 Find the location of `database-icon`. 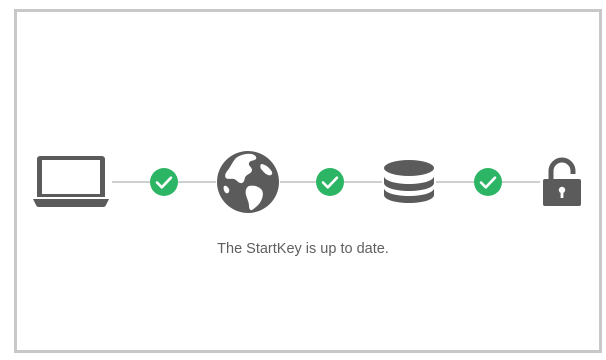

database-icon is located at coordinates (409, 181).